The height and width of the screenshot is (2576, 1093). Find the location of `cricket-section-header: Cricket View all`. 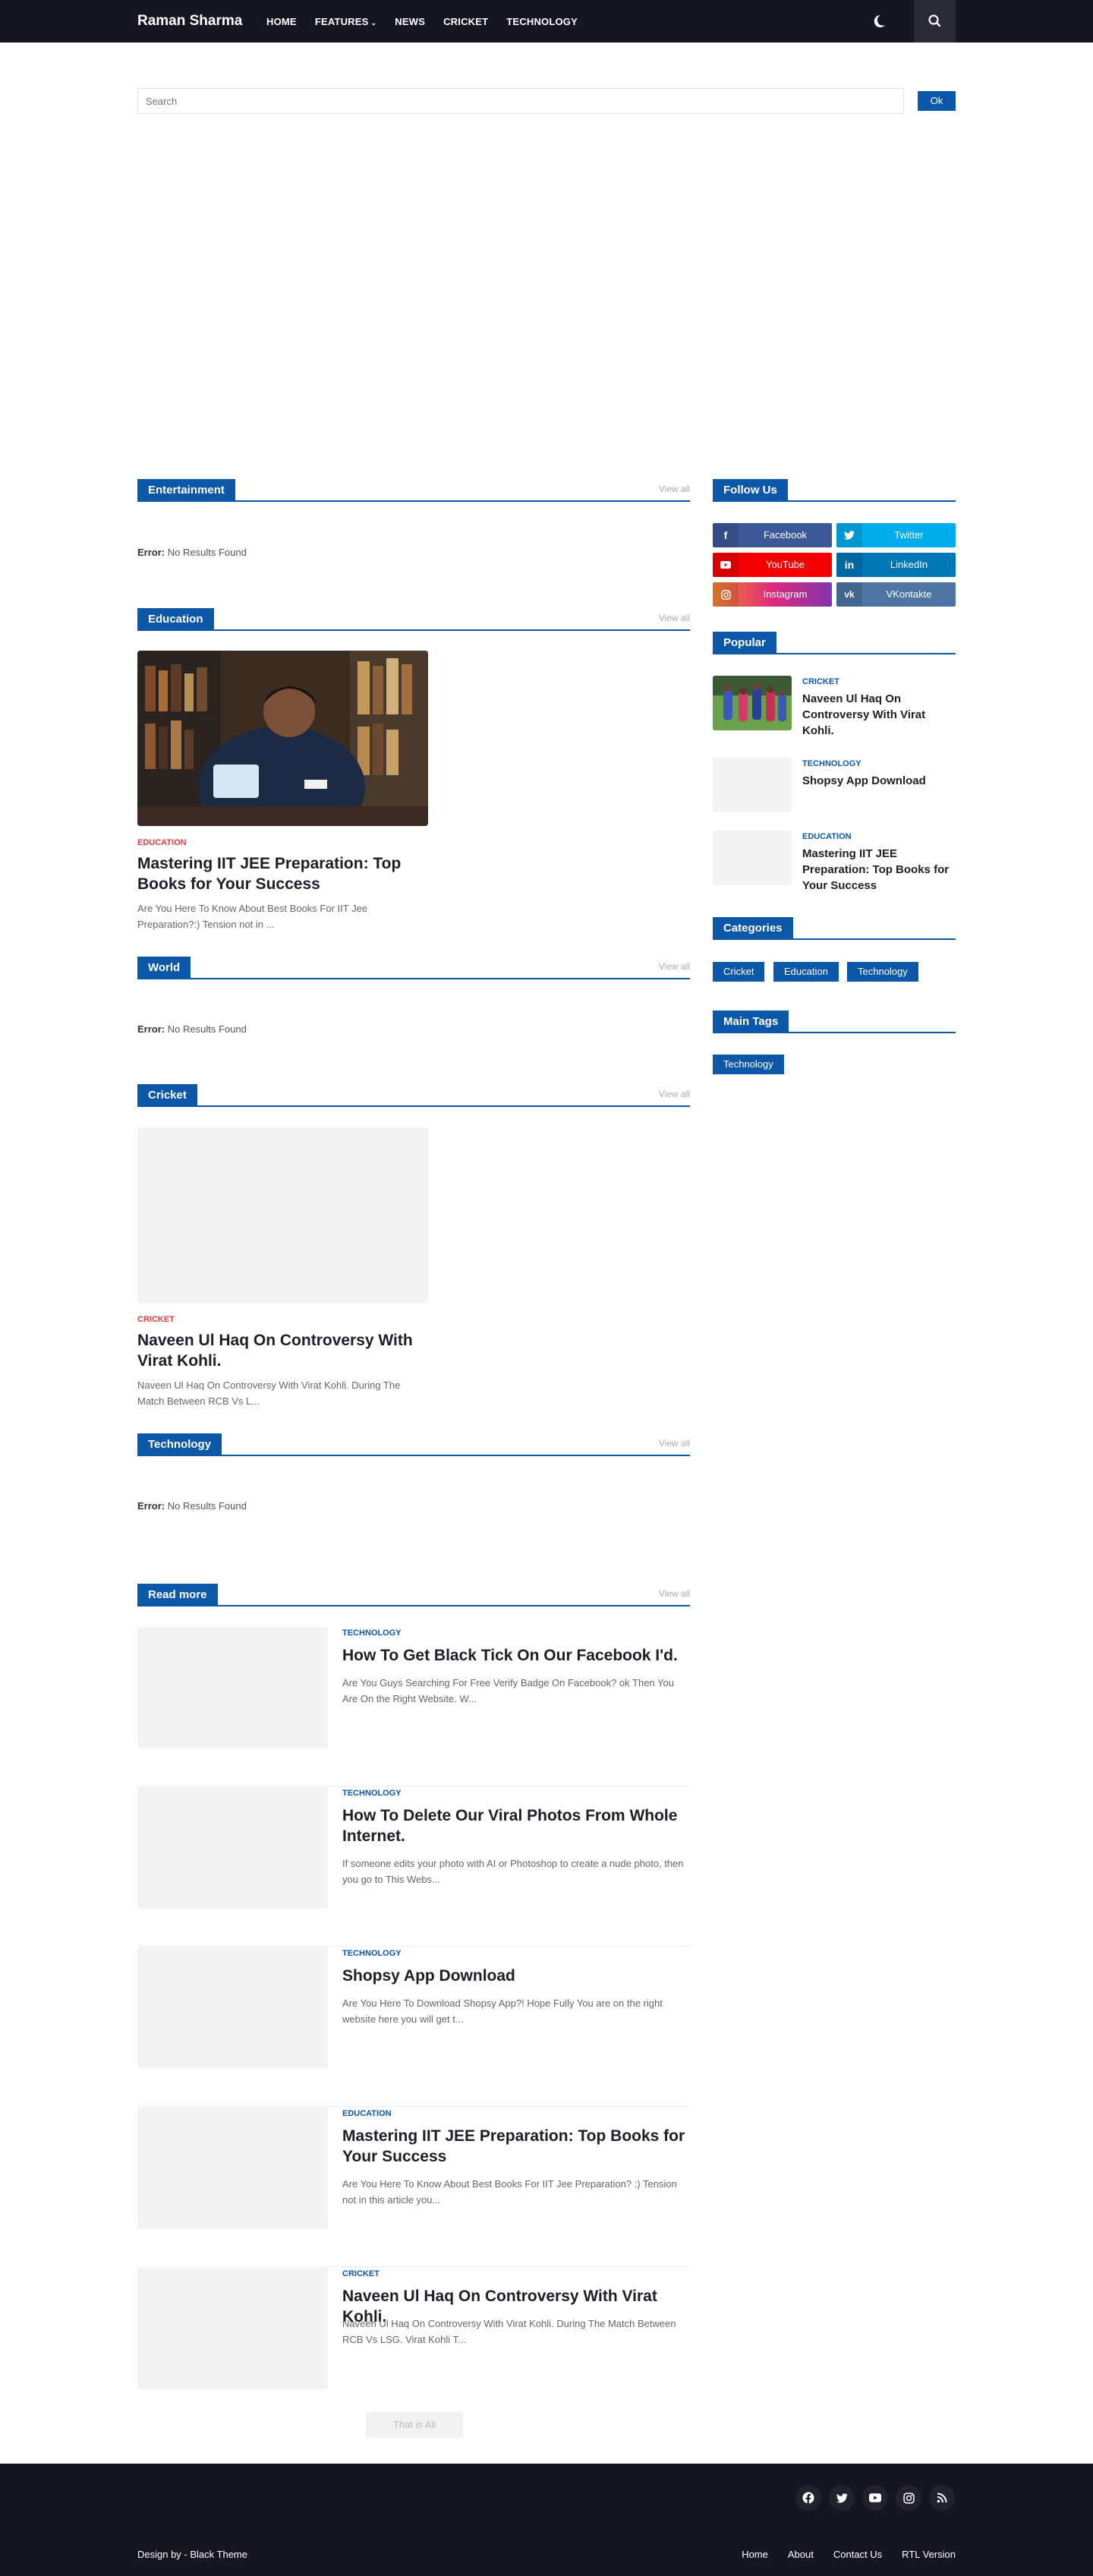

cricket-section-header: Cricket View all is located at coordinates (413, 1095).